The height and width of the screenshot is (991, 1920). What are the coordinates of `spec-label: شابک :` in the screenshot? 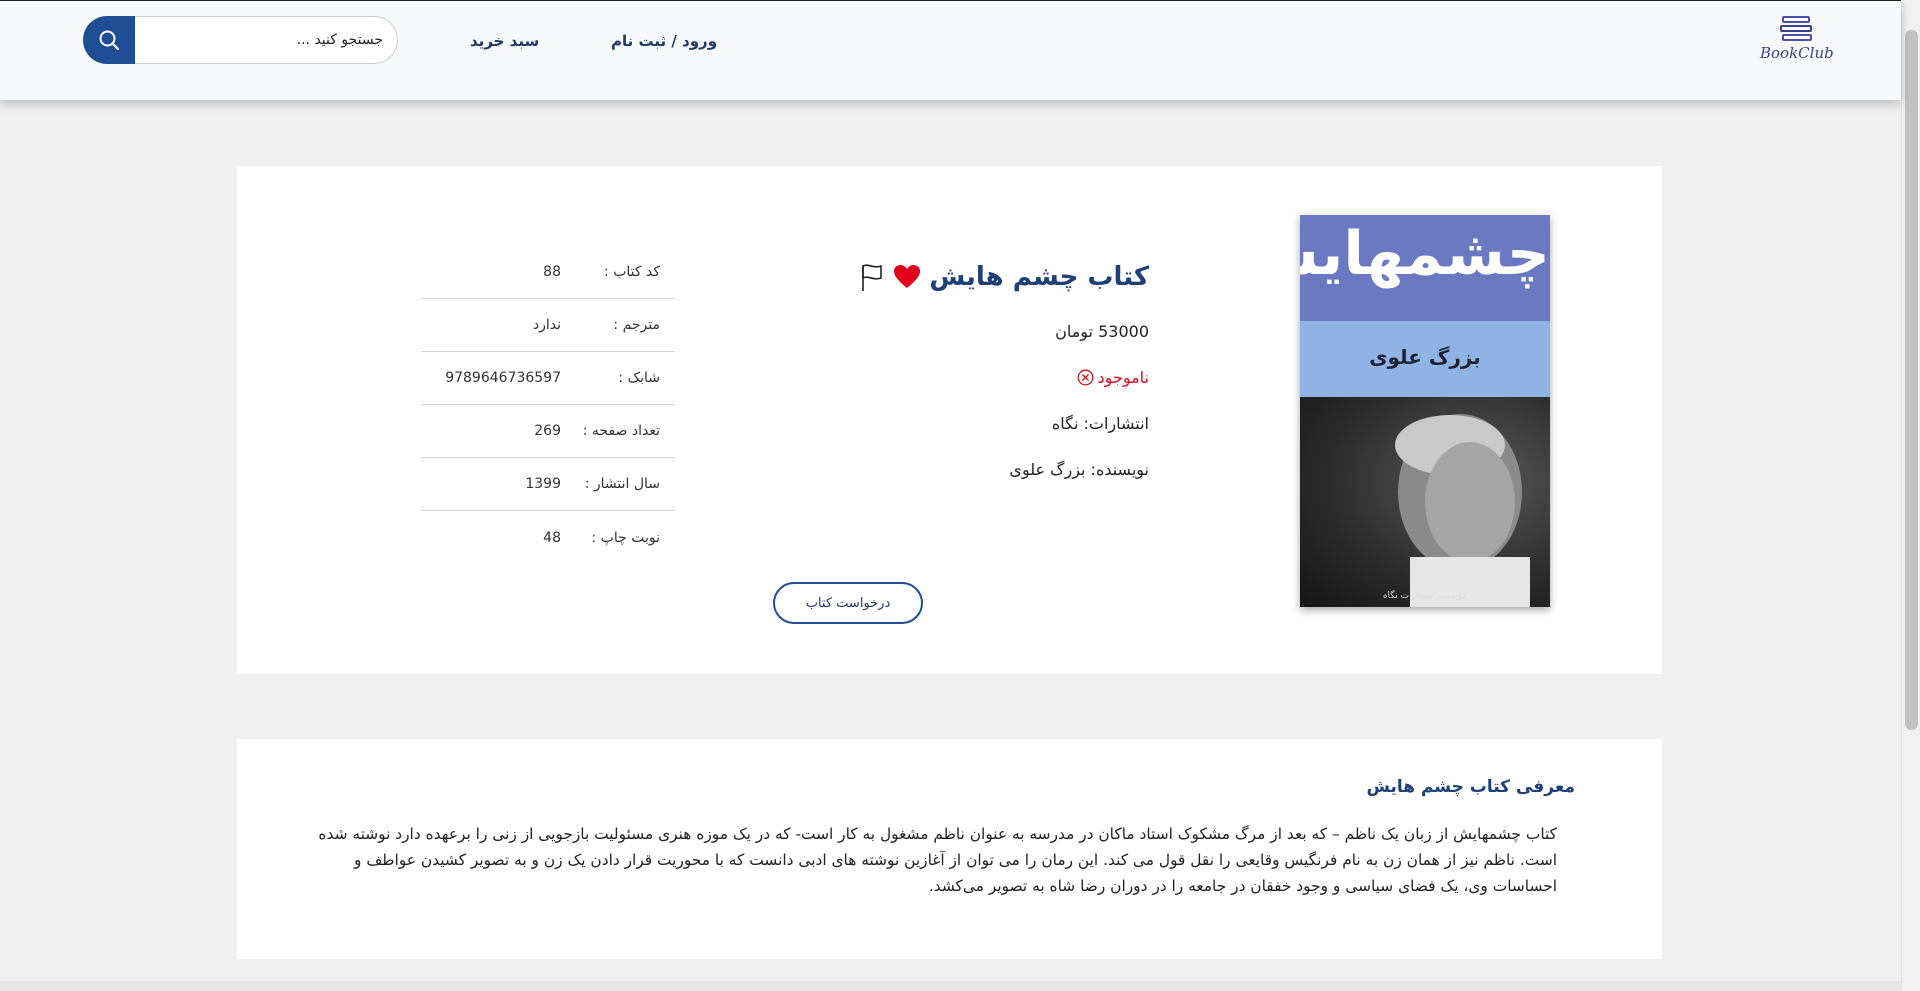 It's located at (639, 378).